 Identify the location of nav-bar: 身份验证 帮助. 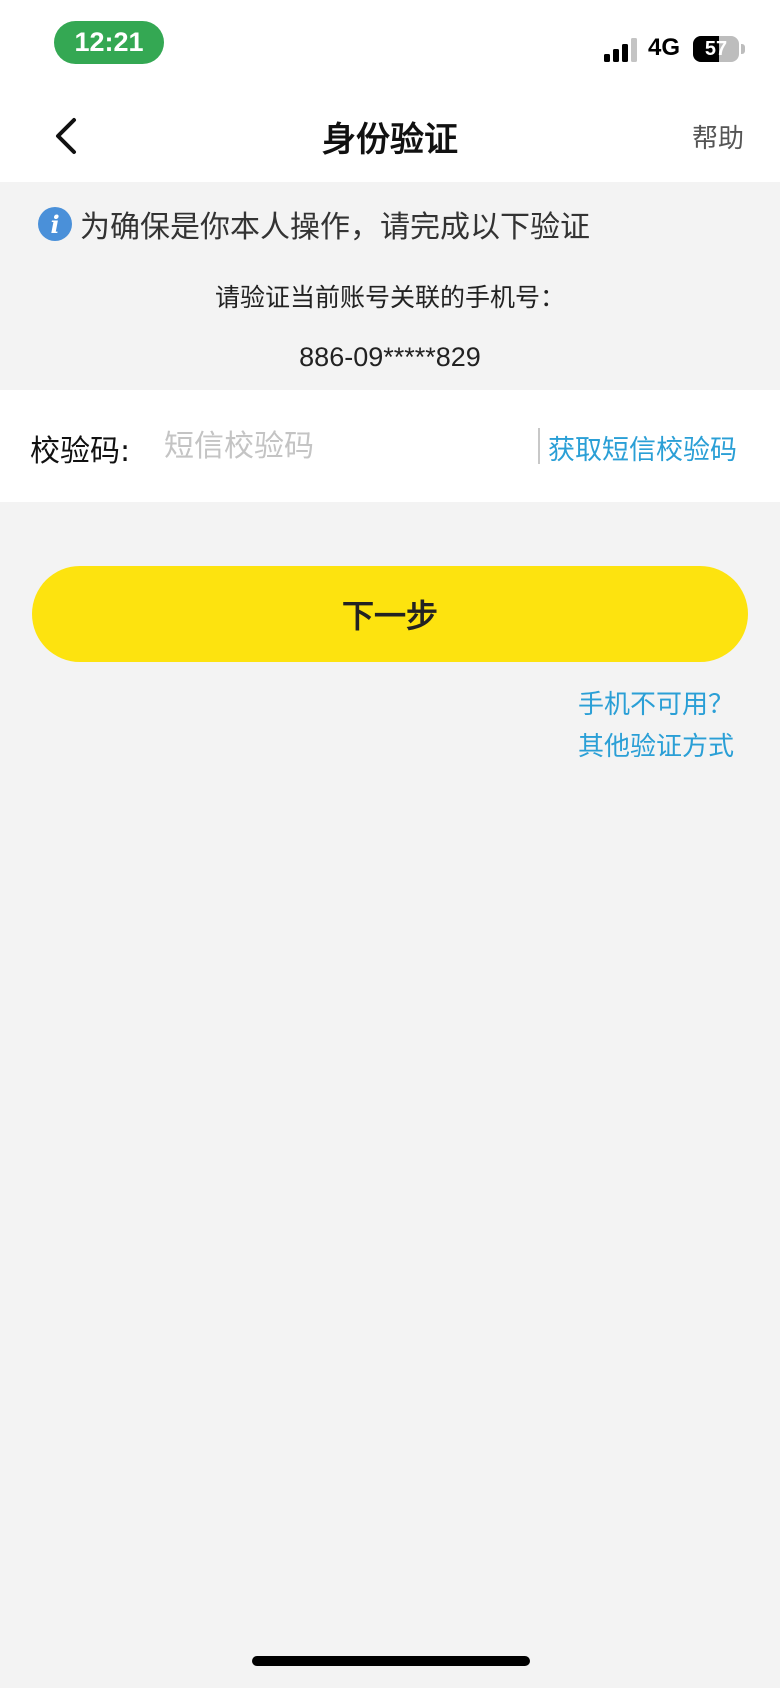
(390, 136).